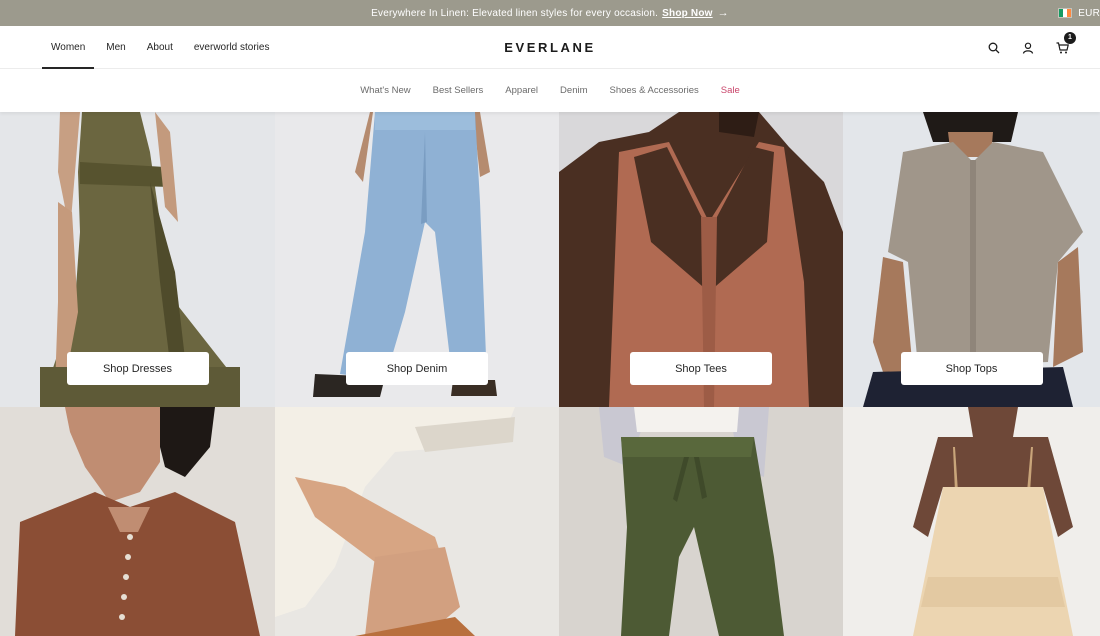  Describe the element at coordinates (1070, 37) in the screenshot. I see `cart-count-badge: 1` at that location.